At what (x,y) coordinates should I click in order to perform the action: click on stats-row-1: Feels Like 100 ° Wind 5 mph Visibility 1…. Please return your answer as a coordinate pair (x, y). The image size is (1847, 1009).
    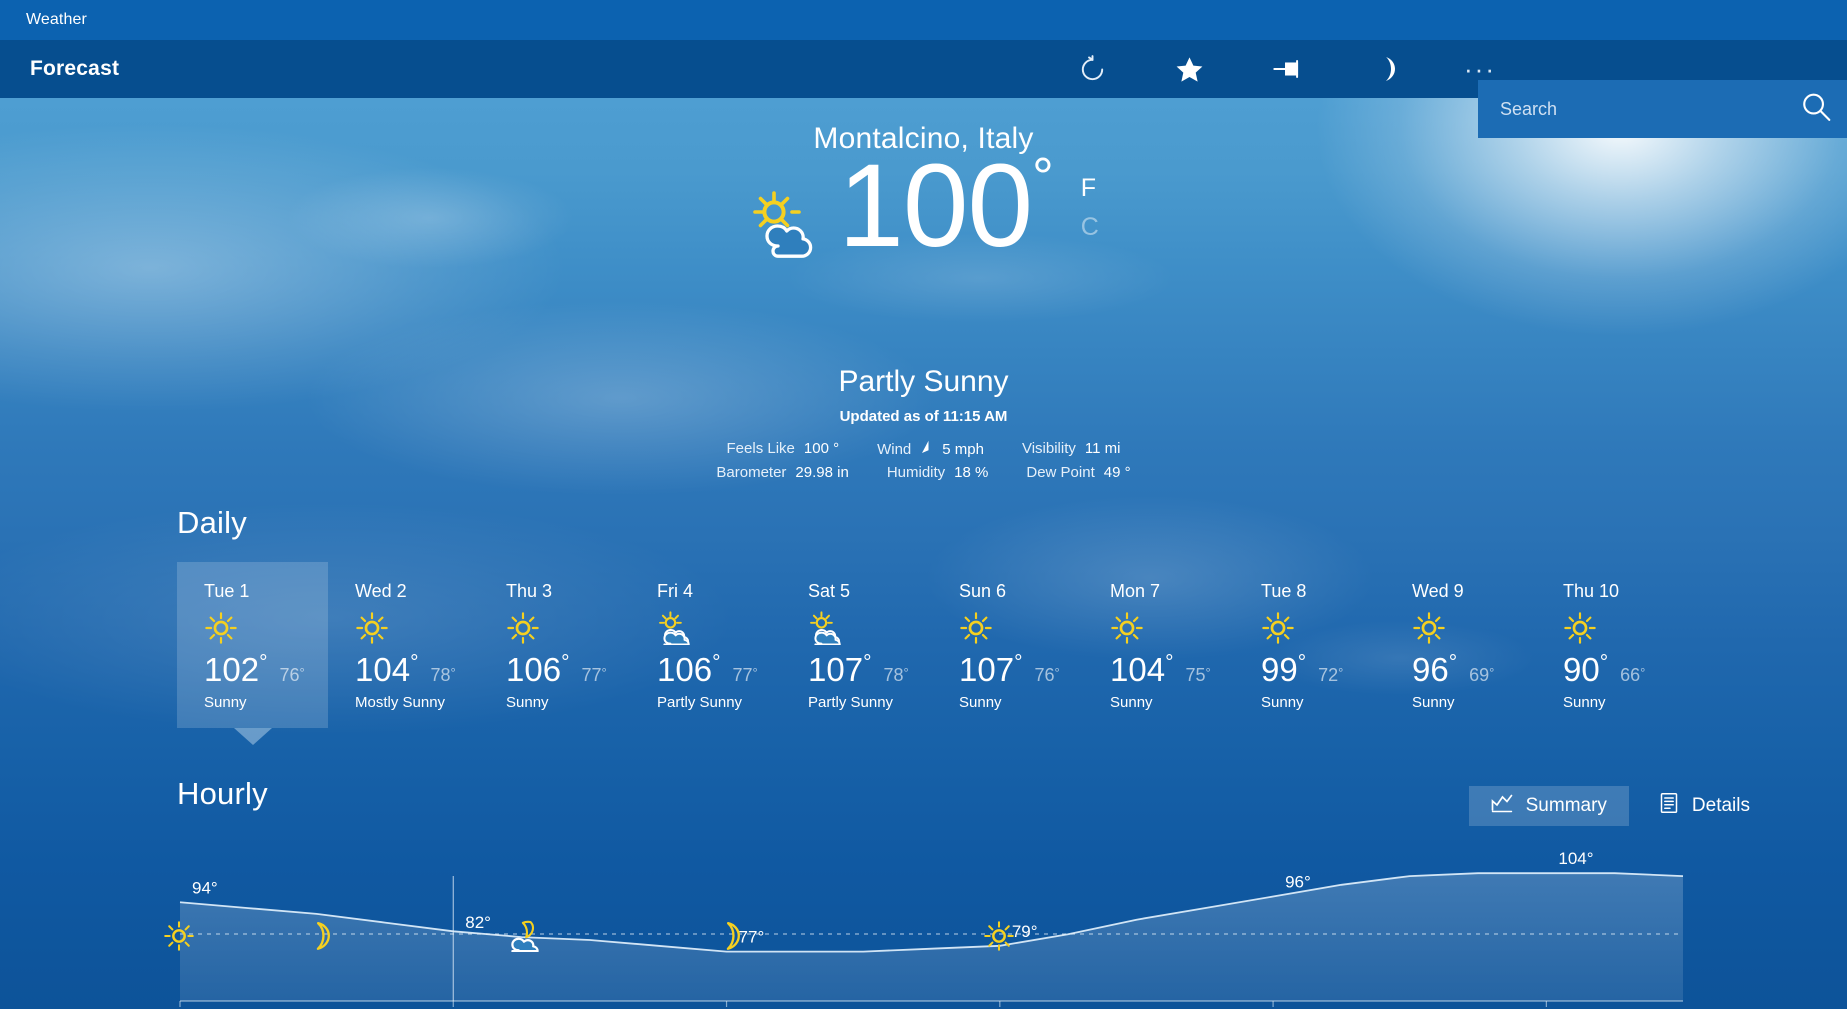
    Looking at the image, I should click on (924, 449).